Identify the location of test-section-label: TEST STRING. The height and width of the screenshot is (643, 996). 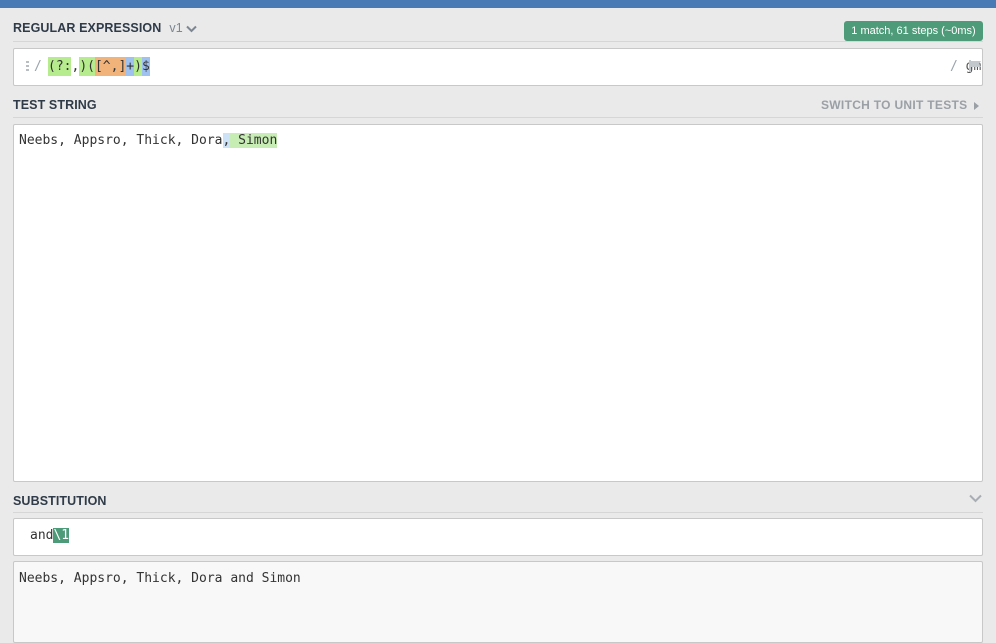
(55, 105).